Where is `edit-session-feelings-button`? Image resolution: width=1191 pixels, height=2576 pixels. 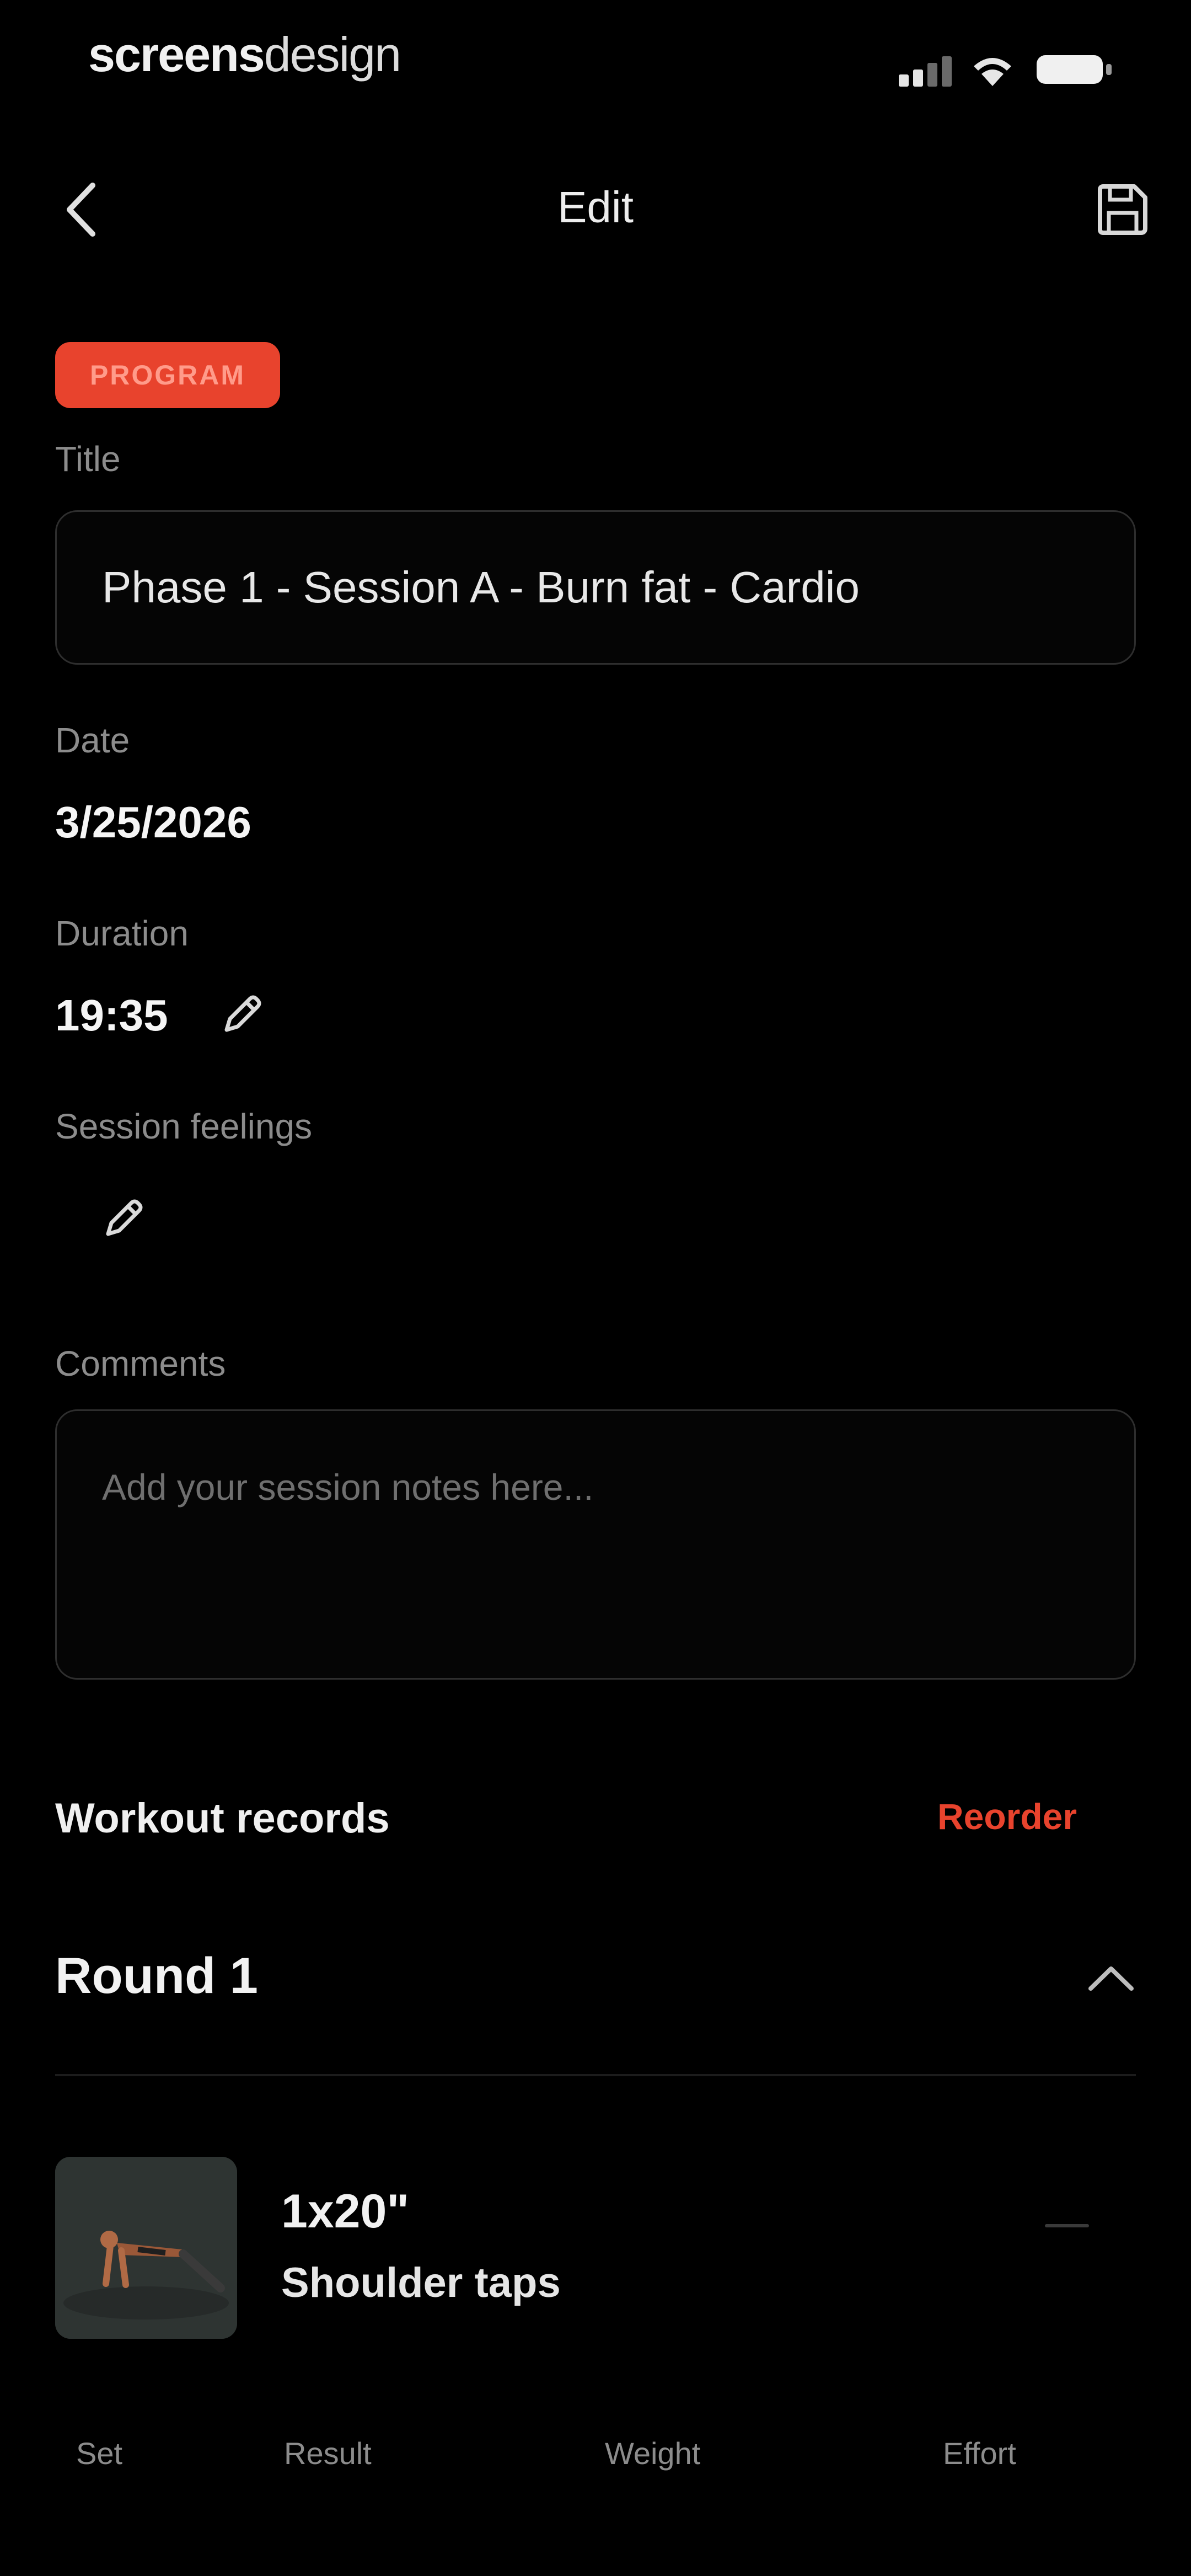 edit-session-feelings-button is located at coordinates (123, 1219).